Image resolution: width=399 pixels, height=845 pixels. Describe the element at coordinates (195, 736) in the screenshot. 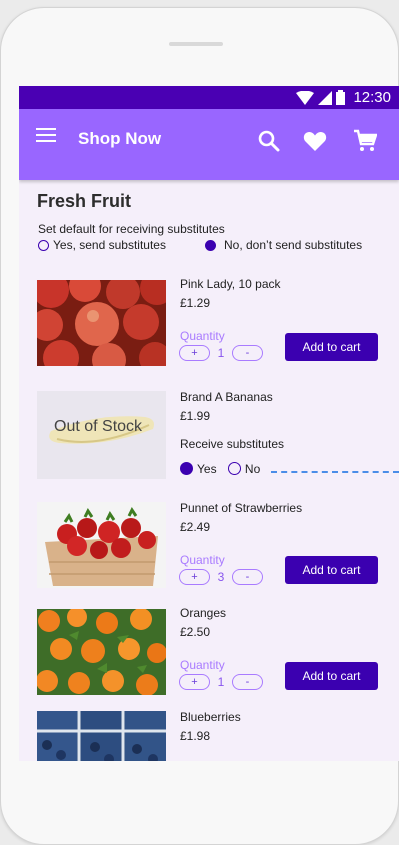

I see `product-price: £1.98` at that location.